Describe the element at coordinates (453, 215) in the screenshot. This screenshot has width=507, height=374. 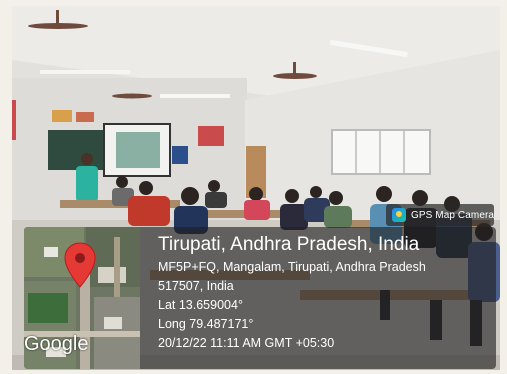
I see `gps-badge-label: GPS Map Camera` at that location.